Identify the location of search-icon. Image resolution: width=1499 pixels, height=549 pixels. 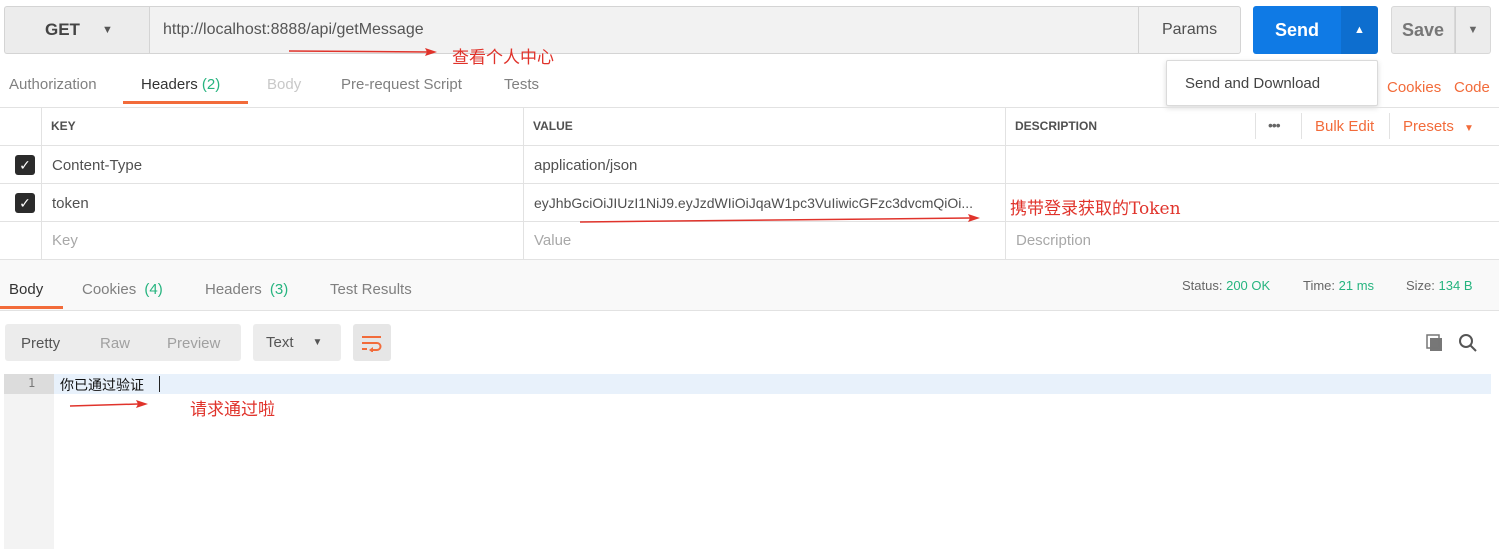
(1469, 343).